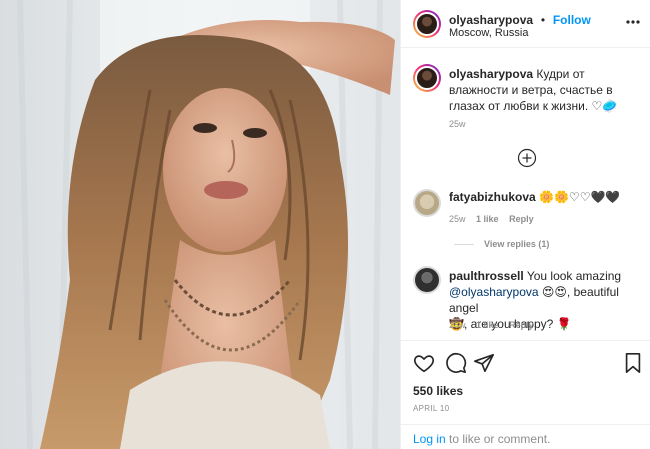 The height and width of the screenshot is (449, 650). Describe the element at coordinates (492, 197) in the screenshot. I see `comment-username: fatyabizhukova` at that location.